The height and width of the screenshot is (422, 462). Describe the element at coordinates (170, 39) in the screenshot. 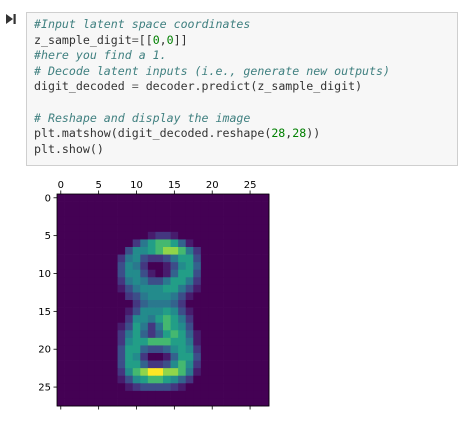

I see `code-token: 0` at that location.